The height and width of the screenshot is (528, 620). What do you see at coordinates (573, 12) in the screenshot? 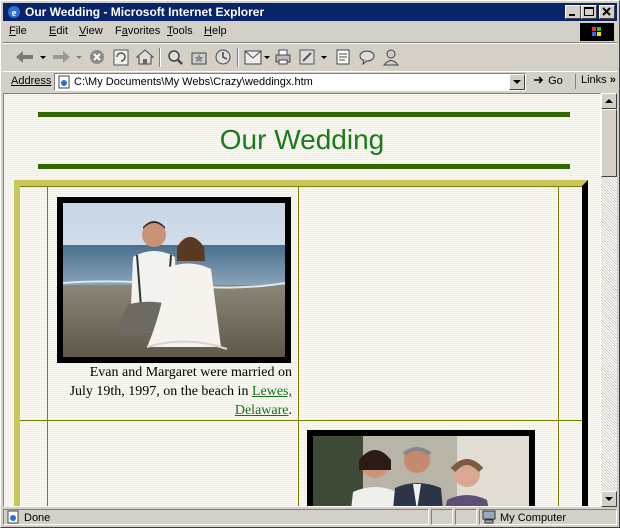
I see `minimize-button` at bounding box center [573, 12].